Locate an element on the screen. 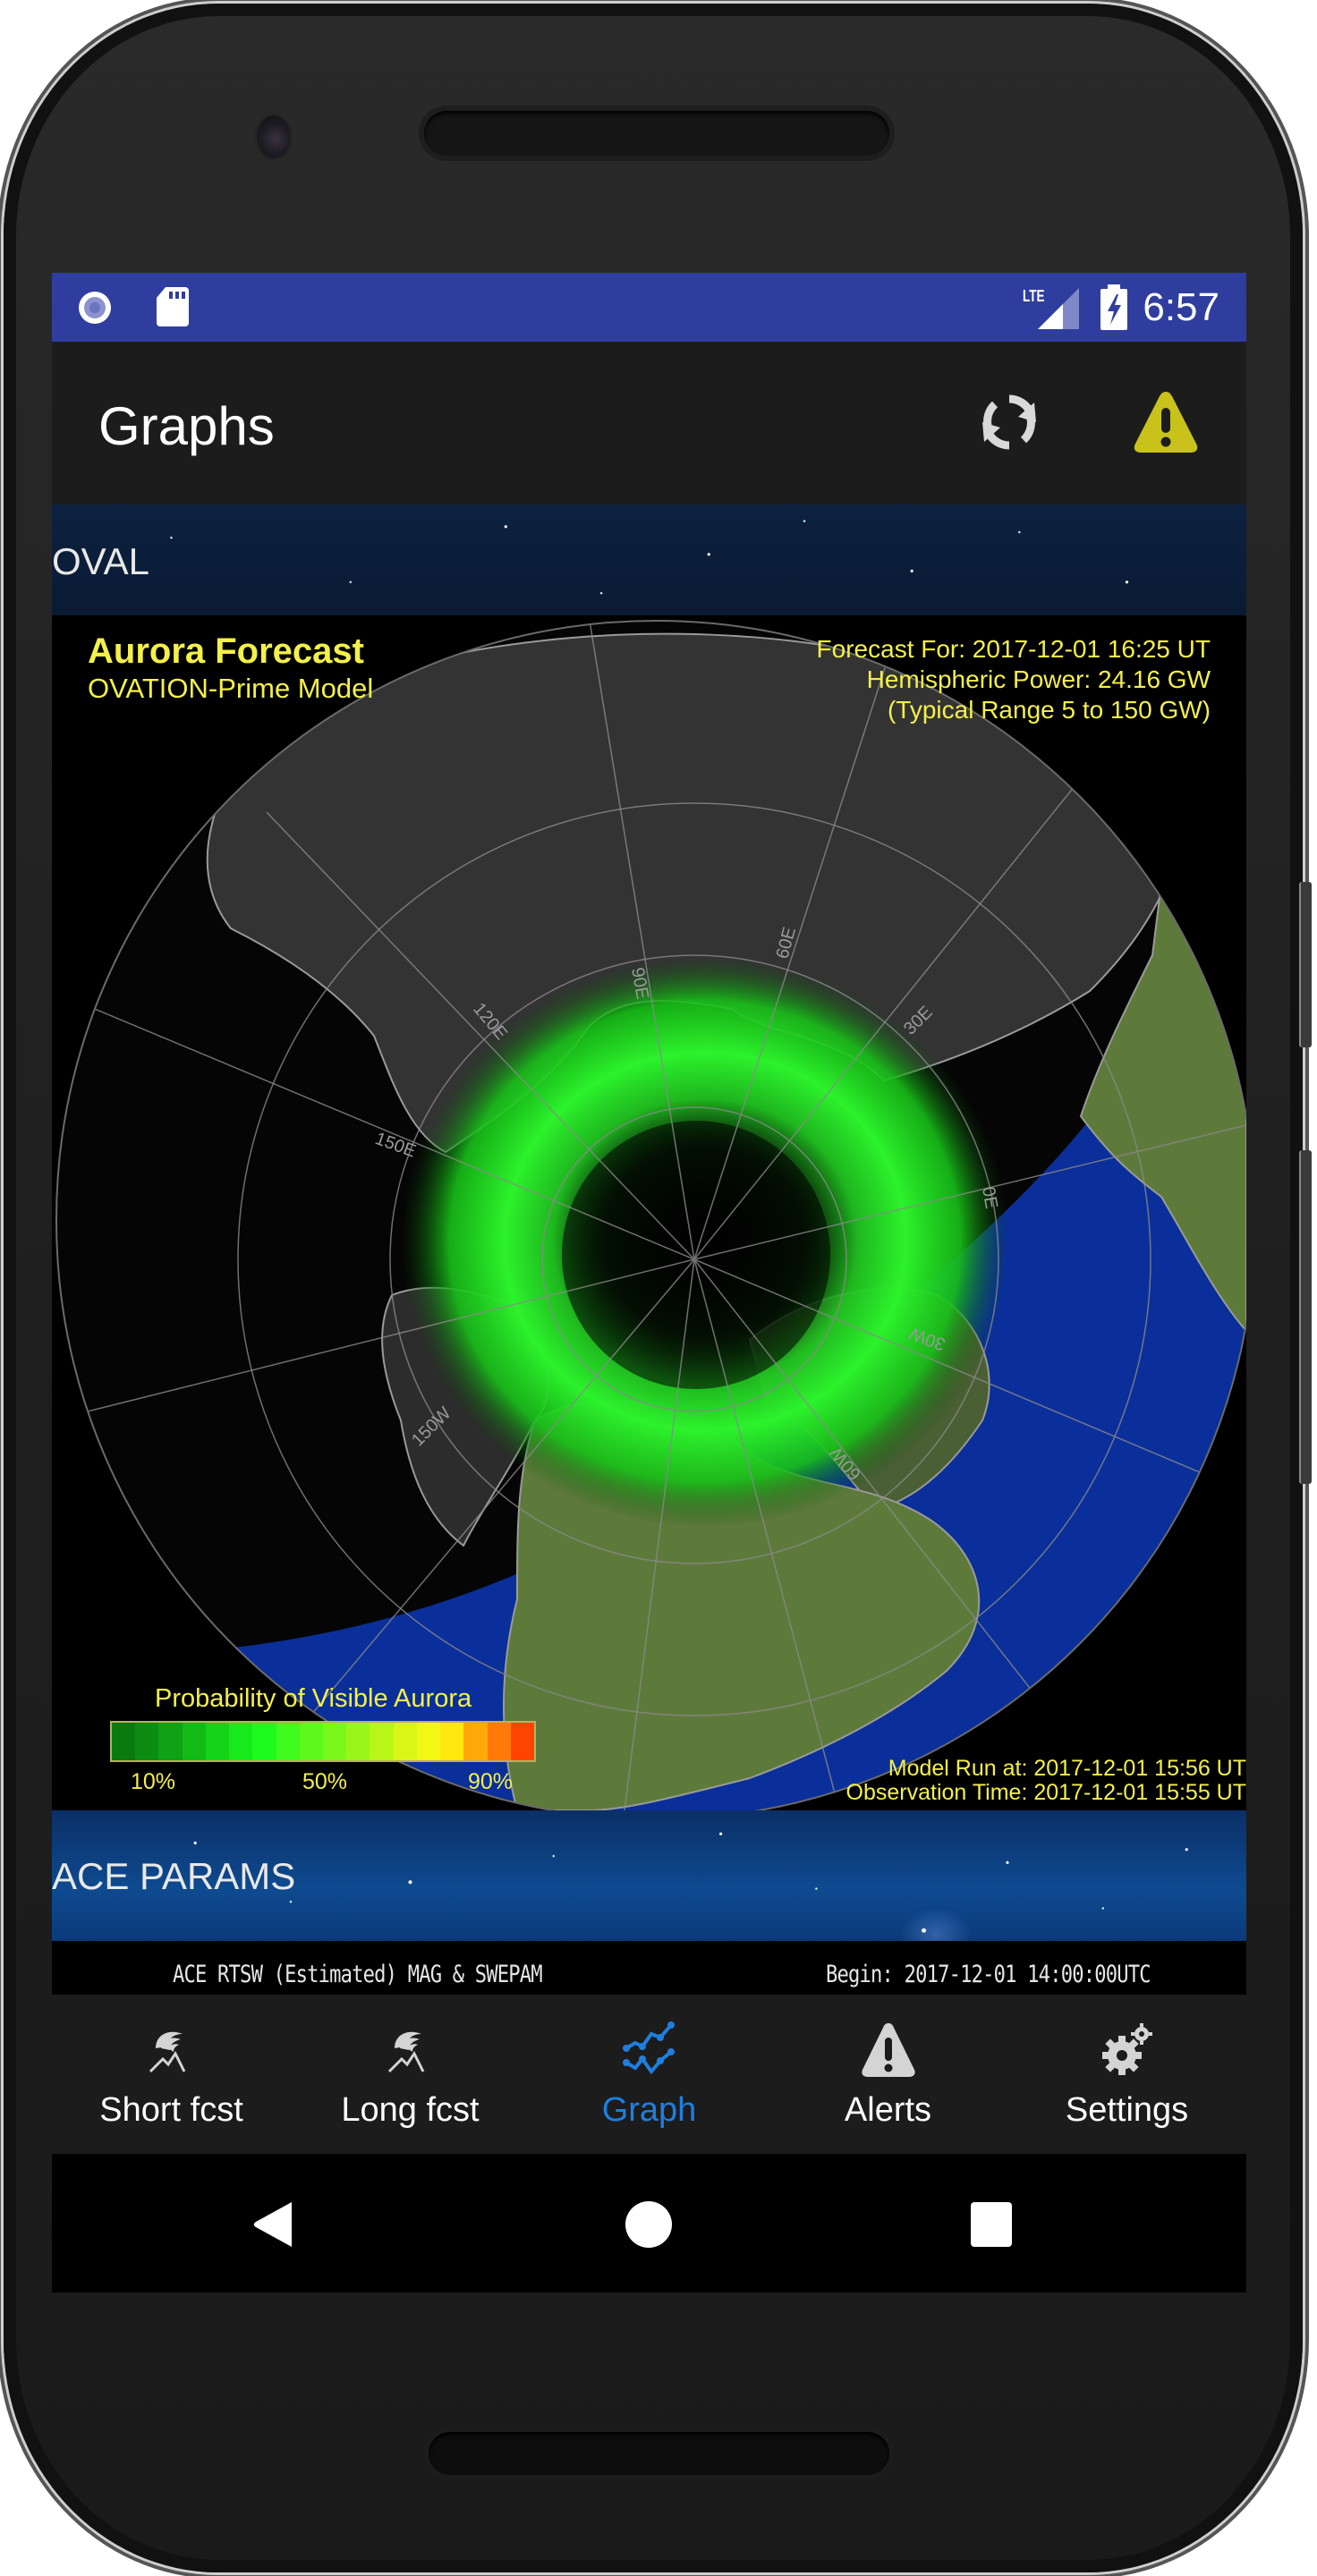 The image size is (1317, 2576). earpiece-speaker is located at coordinates (656, 133).